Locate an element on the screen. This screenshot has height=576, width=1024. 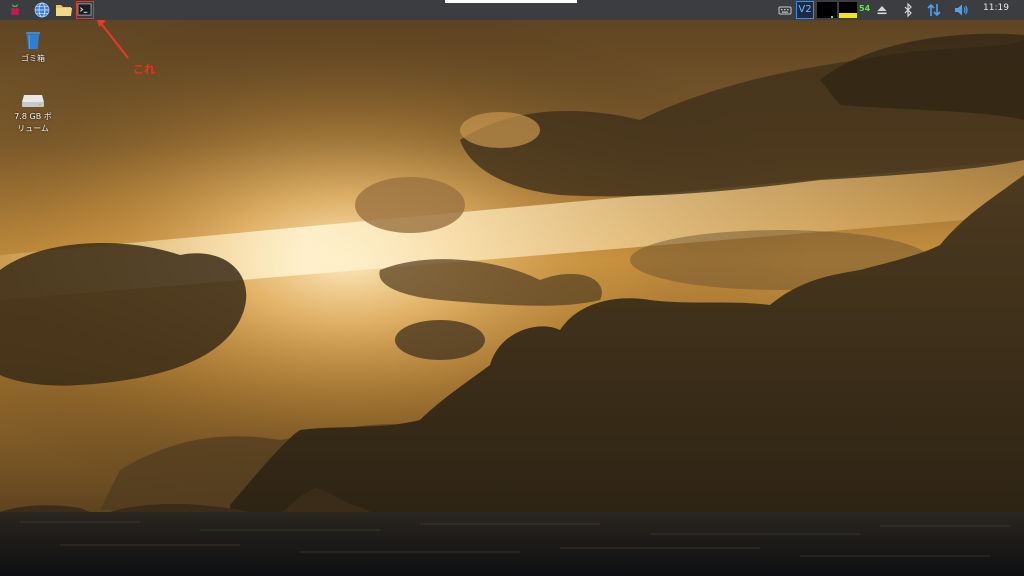
bluetooth-icon is located at coordinates (908, 10).